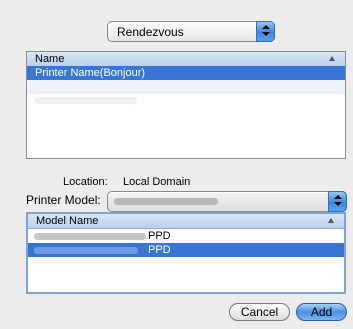 This screenshot has width=353, height=329. Describe the element at coordinates (186, 59) in the screenshot. I see `printer-list-header: Name` at that location.